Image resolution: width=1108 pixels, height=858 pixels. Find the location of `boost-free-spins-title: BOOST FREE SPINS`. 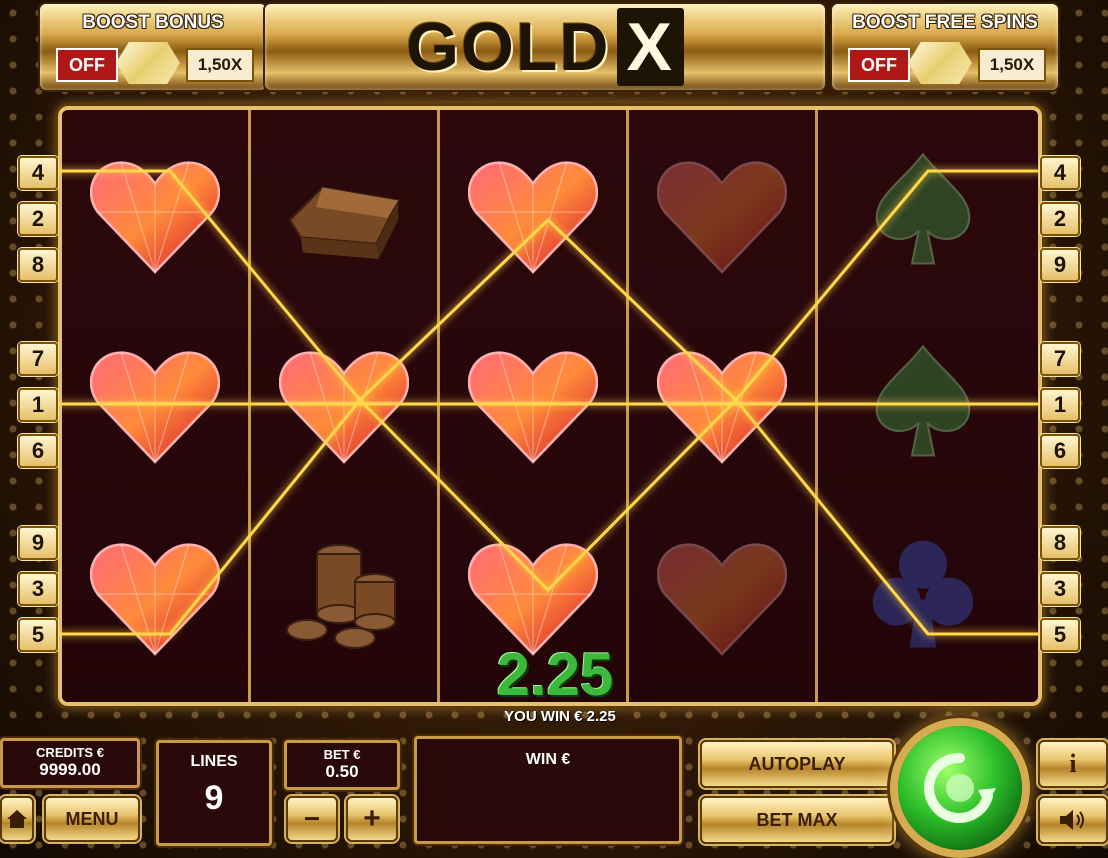

boost-free-spins-title: BOOST FREE SPINS is located at coordinates (945, 22).